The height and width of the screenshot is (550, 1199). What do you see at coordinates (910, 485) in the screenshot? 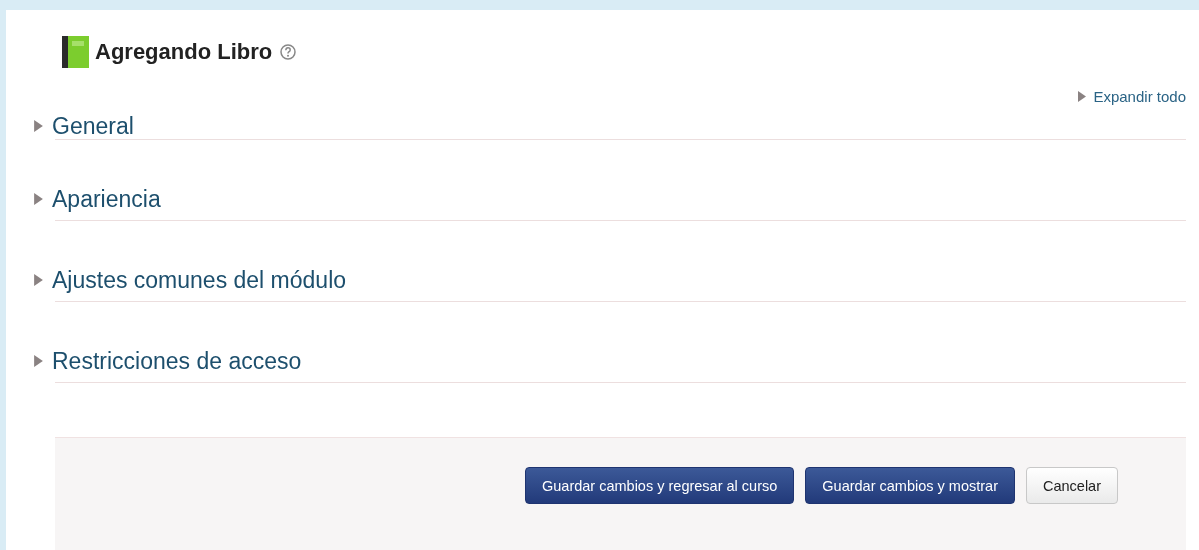
I see `save-button: Guardar cambios y mostrar` at bounding box center [910, 485].